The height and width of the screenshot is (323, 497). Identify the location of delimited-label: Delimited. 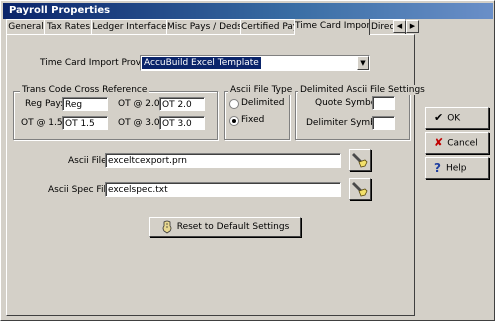
(263, 103).